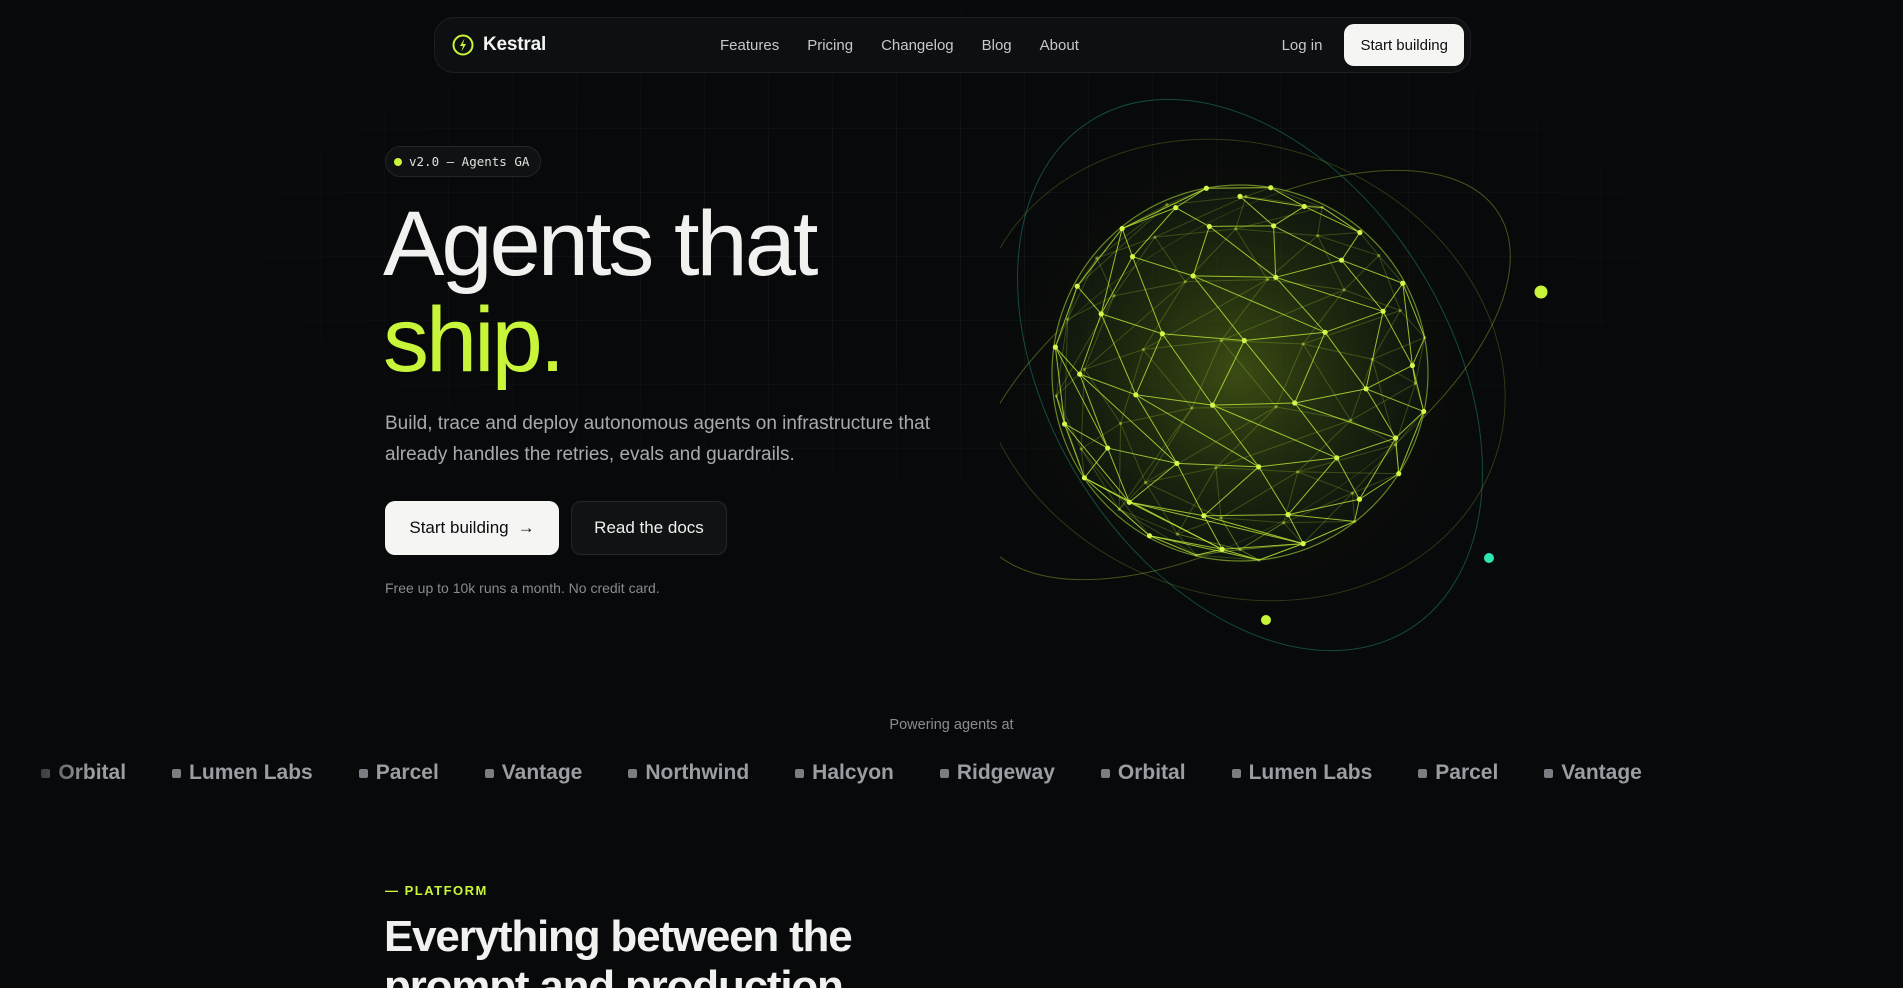  Describe the element at coordinates (542, 772) in the screenshot. I see `customer-logo-name: Vantage` at that location.